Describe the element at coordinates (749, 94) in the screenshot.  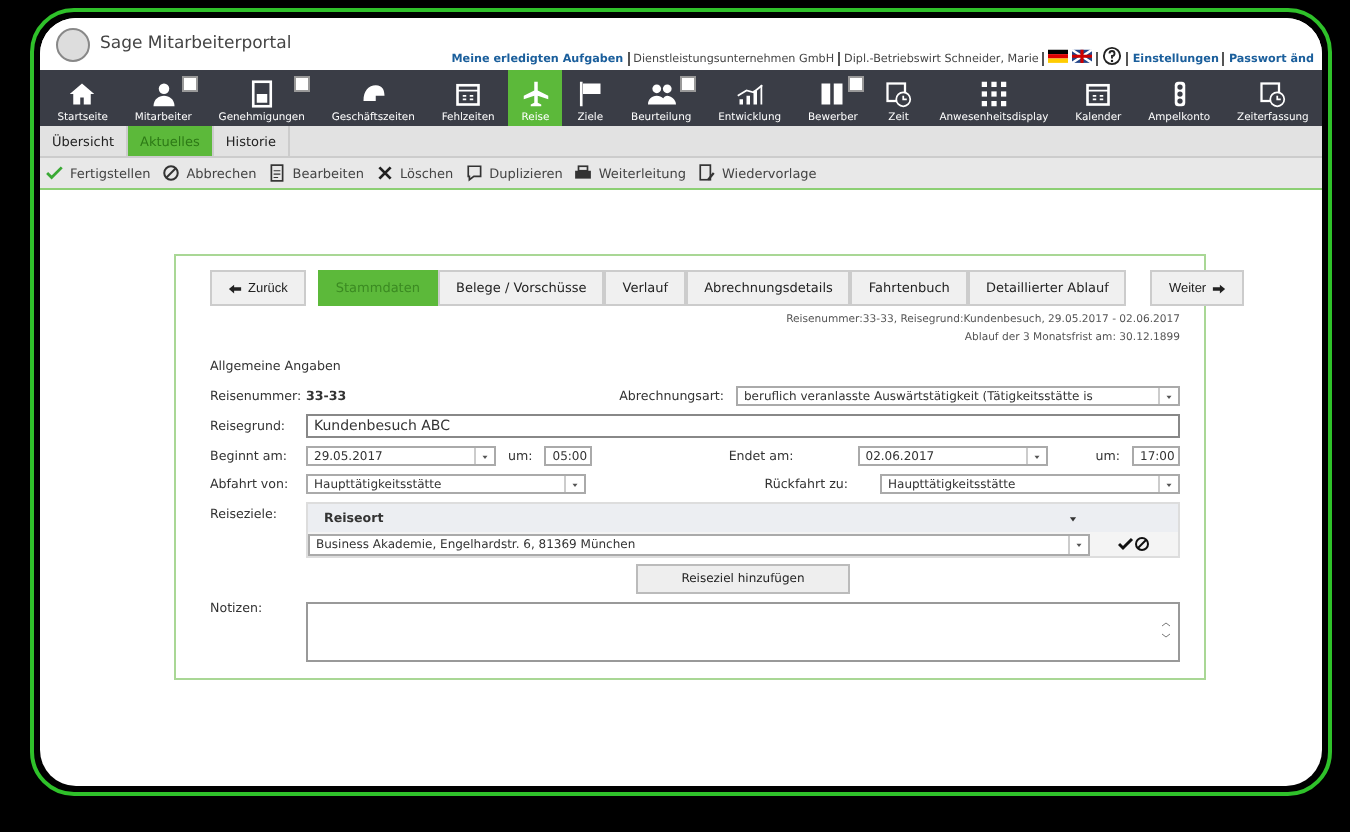
I see `bar-chart-icon` at that location.